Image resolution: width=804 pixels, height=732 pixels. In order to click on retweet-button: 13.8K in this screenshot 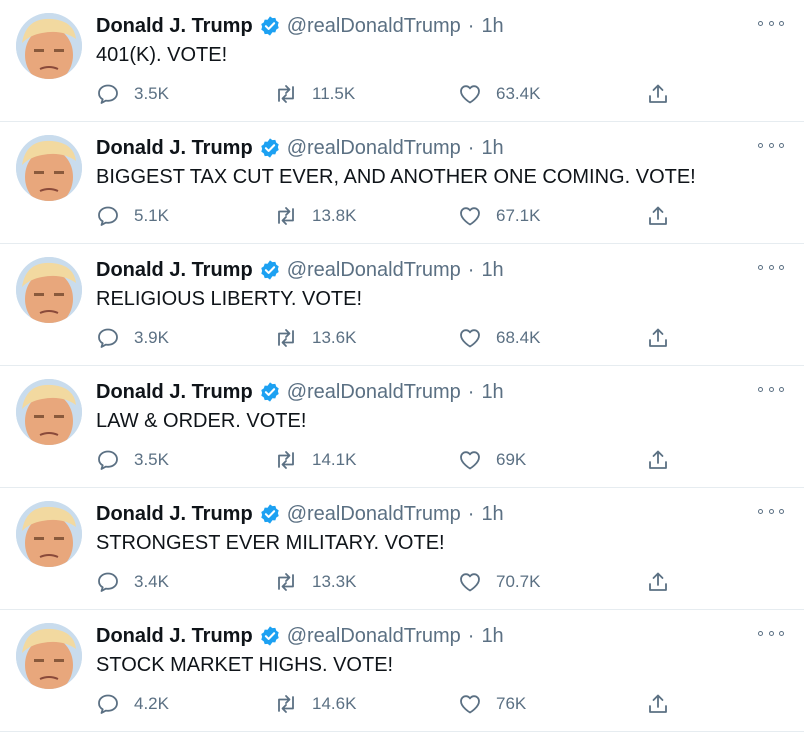, I will do `click(315, 216)`.